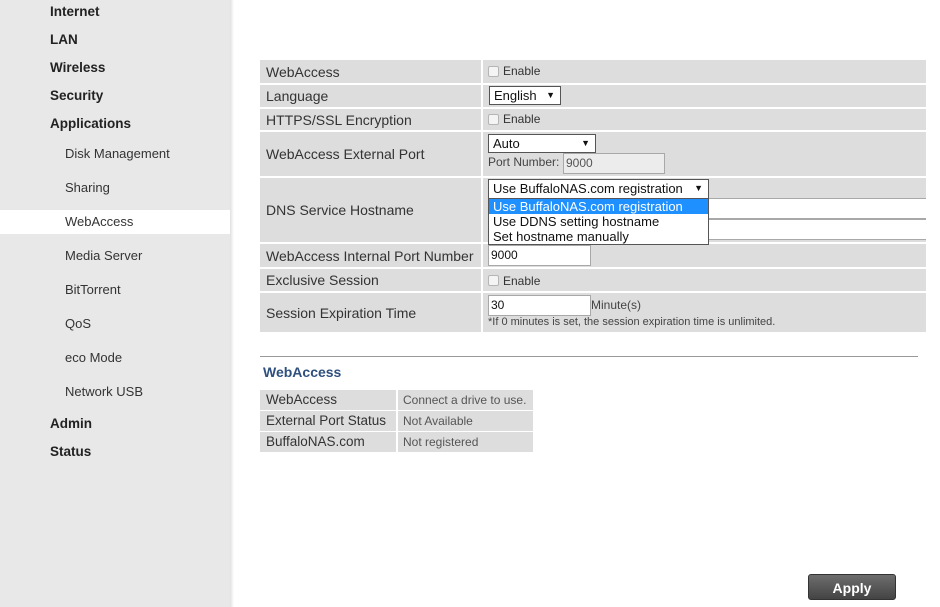  Describe the element at coordinates (70, 451) in the screenshot. I see `sidebar-item-status: Status` at that location.